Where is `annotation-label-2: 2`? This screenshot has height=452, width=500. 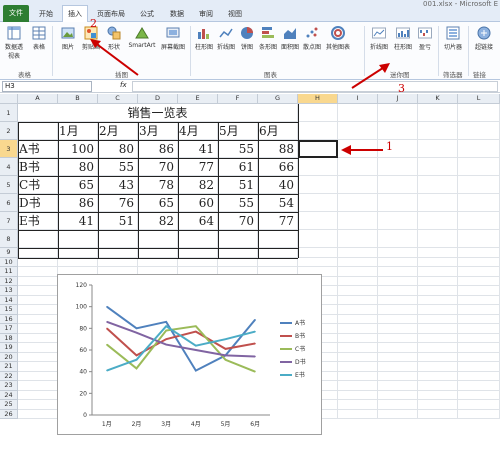
annotation-label-2: 2 is located at coordinates (93, 23).